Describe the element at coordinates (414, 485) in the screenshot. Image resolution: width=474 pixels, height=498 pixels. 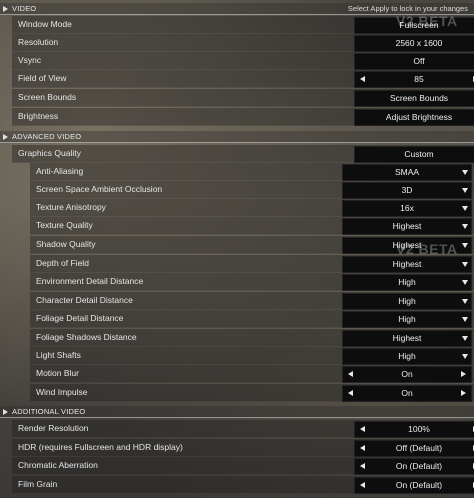
I see `film-grain-stepper: On (Default)` at that location.